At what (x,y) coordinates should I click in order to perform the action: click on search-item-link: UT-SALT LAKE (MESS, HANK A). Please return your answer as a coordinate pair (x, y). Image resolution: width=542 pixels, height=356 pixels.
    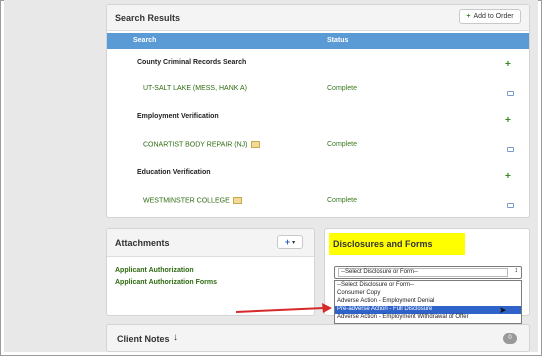
    Looking at the image, I should click on (195, 88).